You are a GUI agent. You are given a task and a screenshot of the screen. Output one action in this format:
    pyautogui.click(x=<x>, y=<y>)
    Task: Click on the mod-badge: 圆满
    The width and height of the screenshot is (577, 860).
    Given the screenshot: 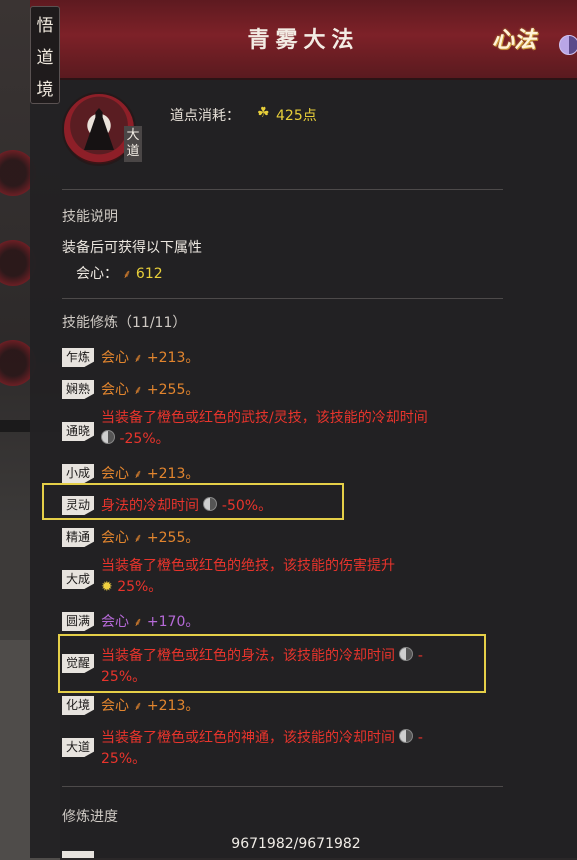 What is the action you would take?
    pyautogui.click(x=78, y=621)
    